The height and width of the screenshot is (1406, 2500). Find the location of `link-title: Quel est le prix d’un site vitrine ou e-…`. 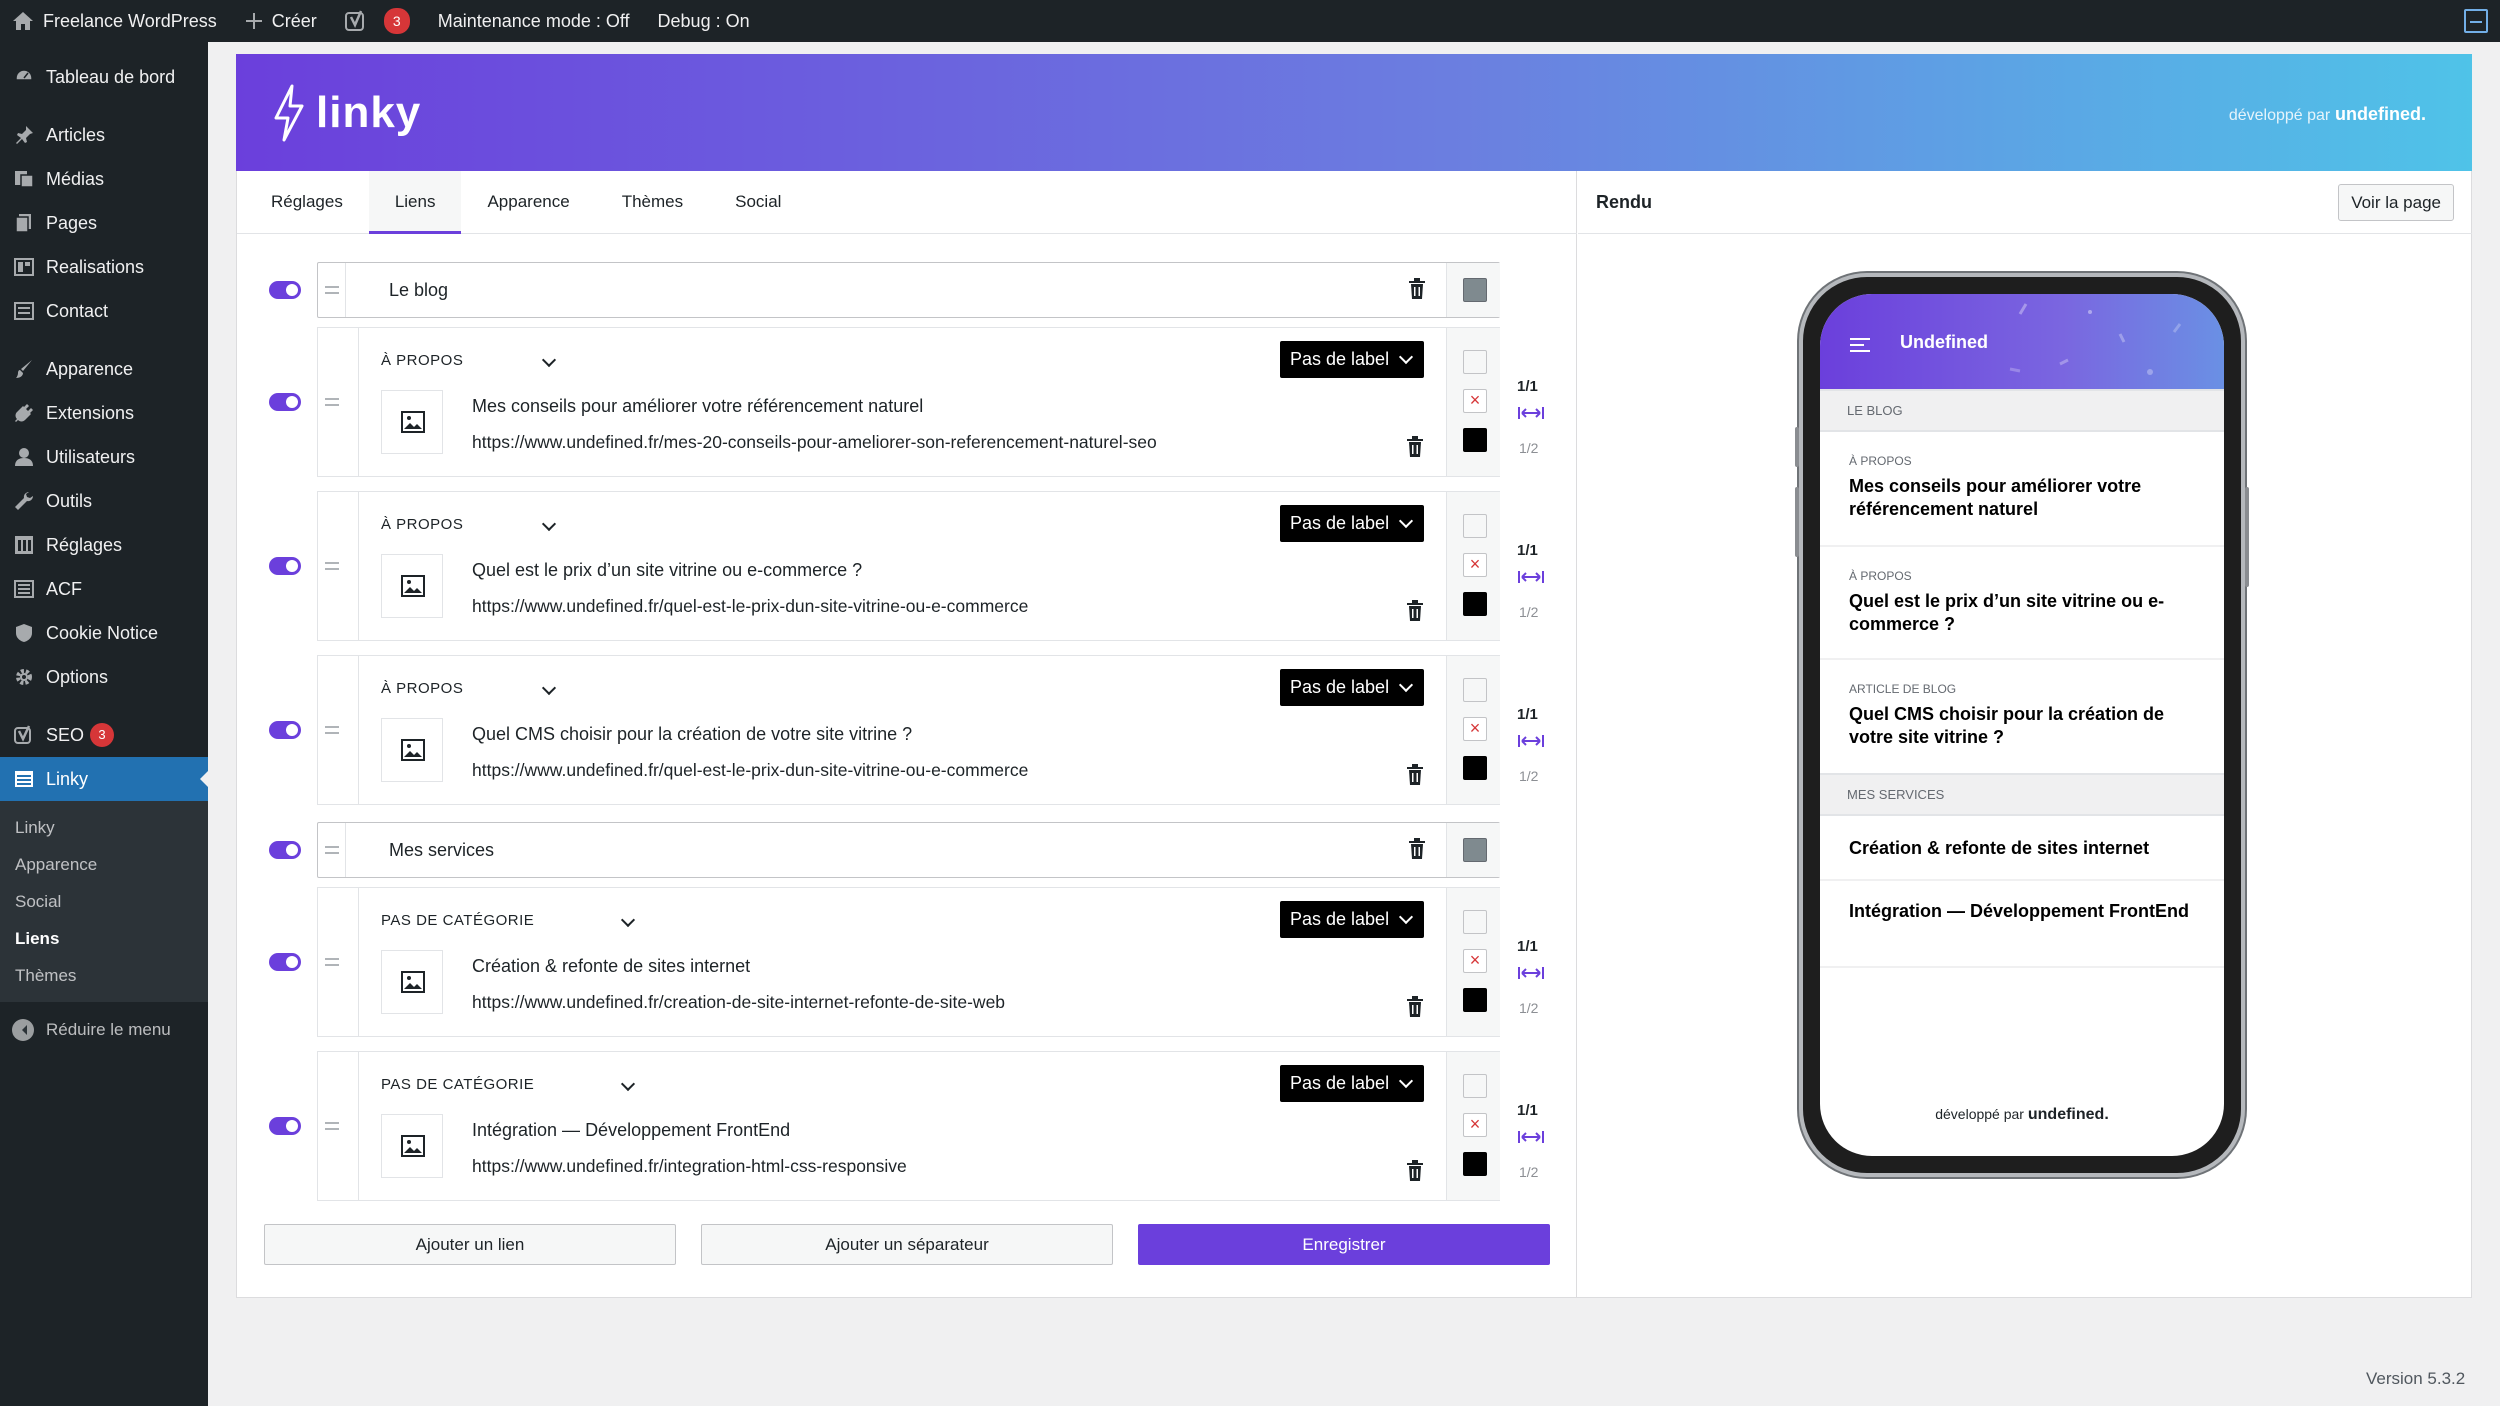

link-title: Quel est le prix d’un site vitrine ou e-… is located at coordinates (667, 570).